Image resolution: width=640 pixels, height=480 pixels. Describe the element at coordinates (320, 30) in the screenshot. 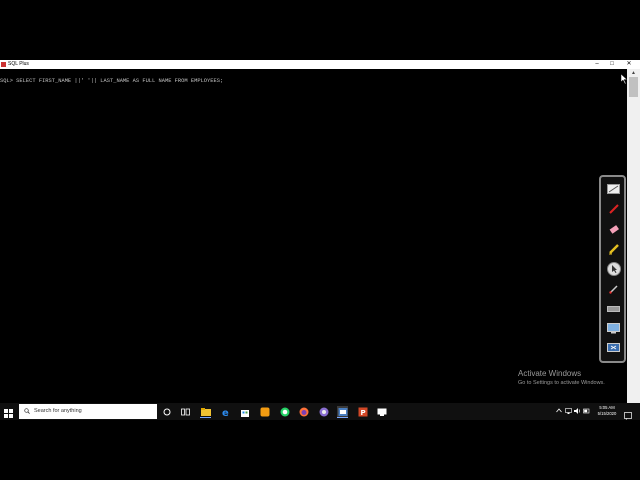

I see `letterbox-top` at that location.